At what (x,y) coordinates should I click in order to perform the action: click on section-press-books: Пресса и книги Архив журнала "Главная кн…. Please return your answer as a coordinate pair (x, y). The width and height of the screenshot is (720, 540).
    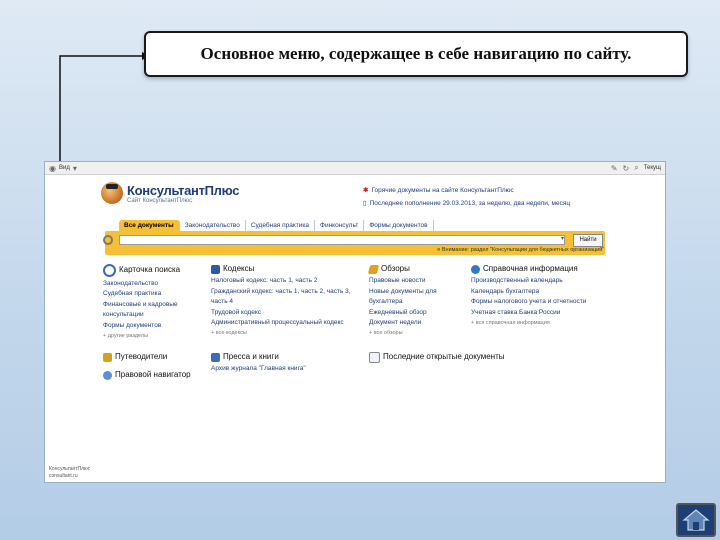
    Looking at the image, I should click on (281, 363).